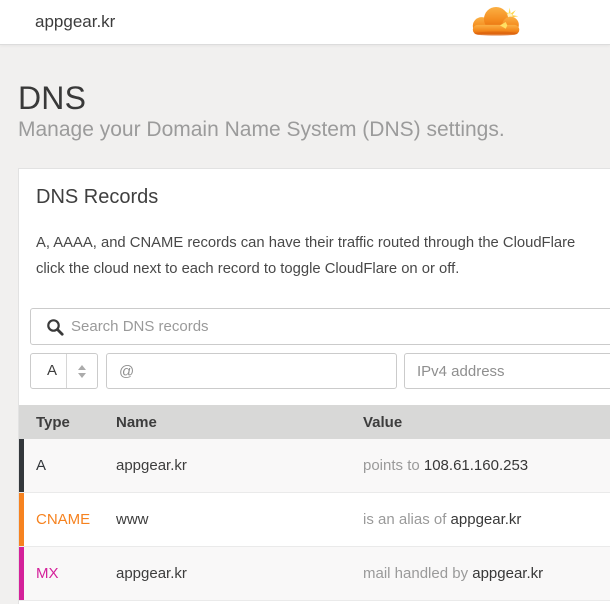  I want to click on record-type-cell: CNAME, so click(63, 519).